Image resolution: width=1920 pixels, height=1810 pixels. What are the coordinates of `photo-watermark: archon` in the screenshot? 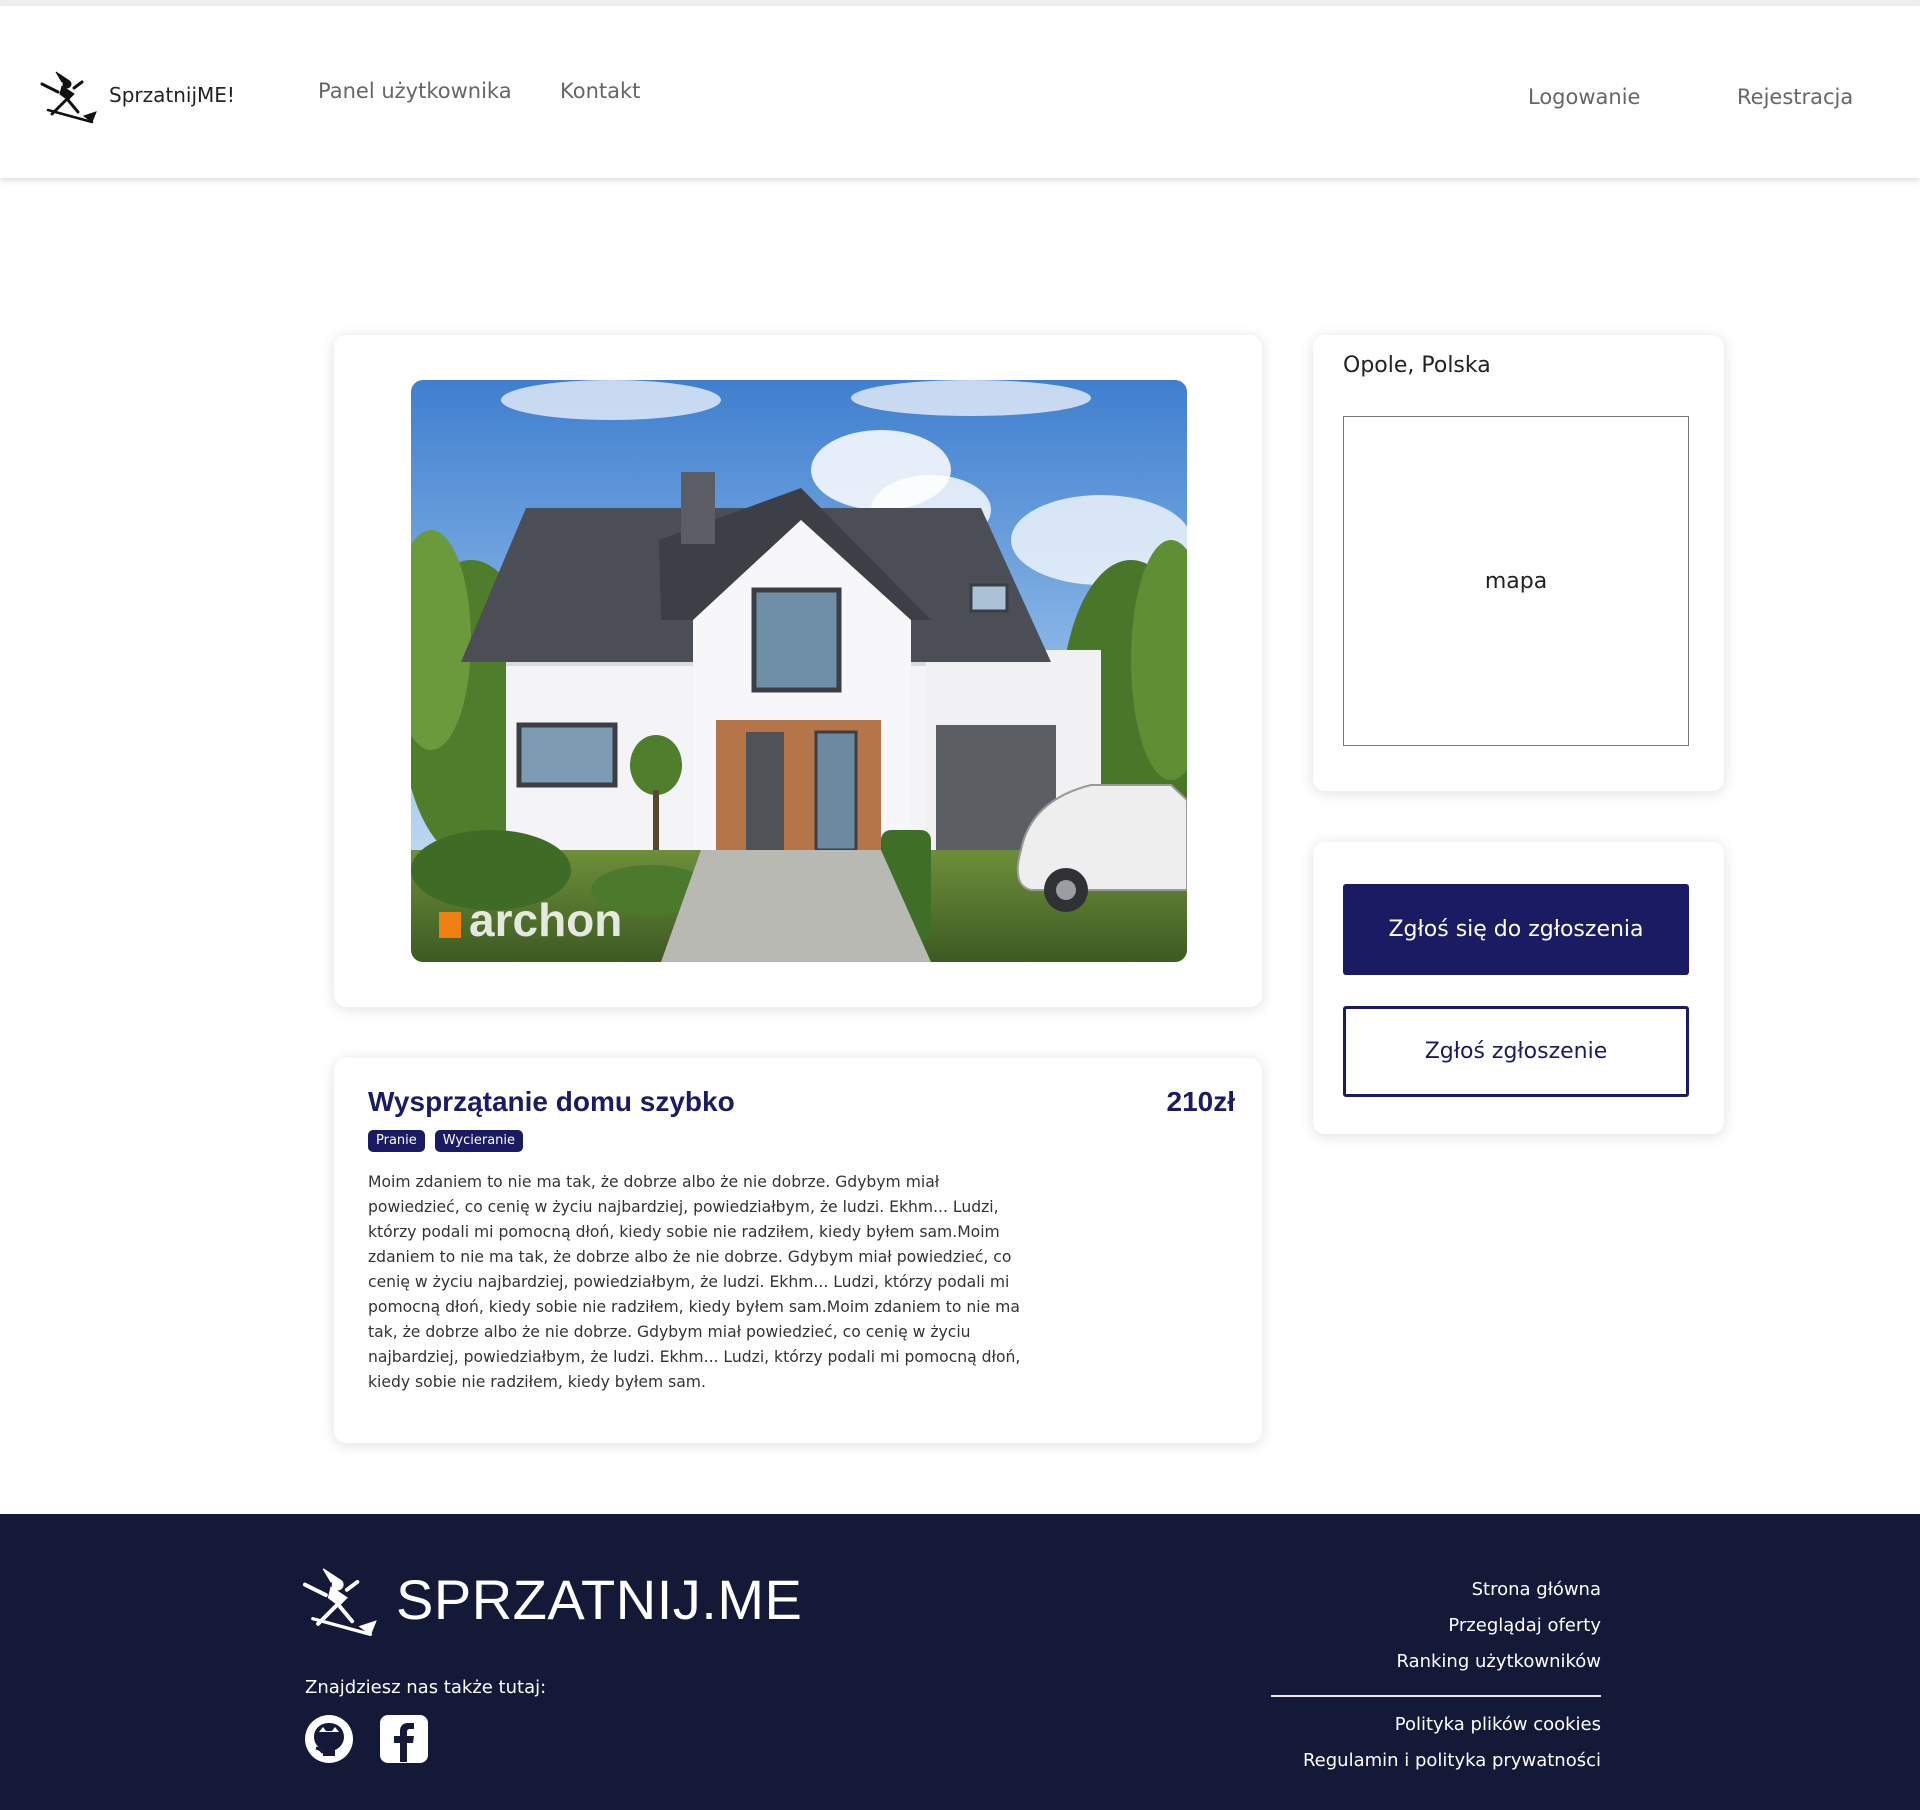 It's located at (545, 920).